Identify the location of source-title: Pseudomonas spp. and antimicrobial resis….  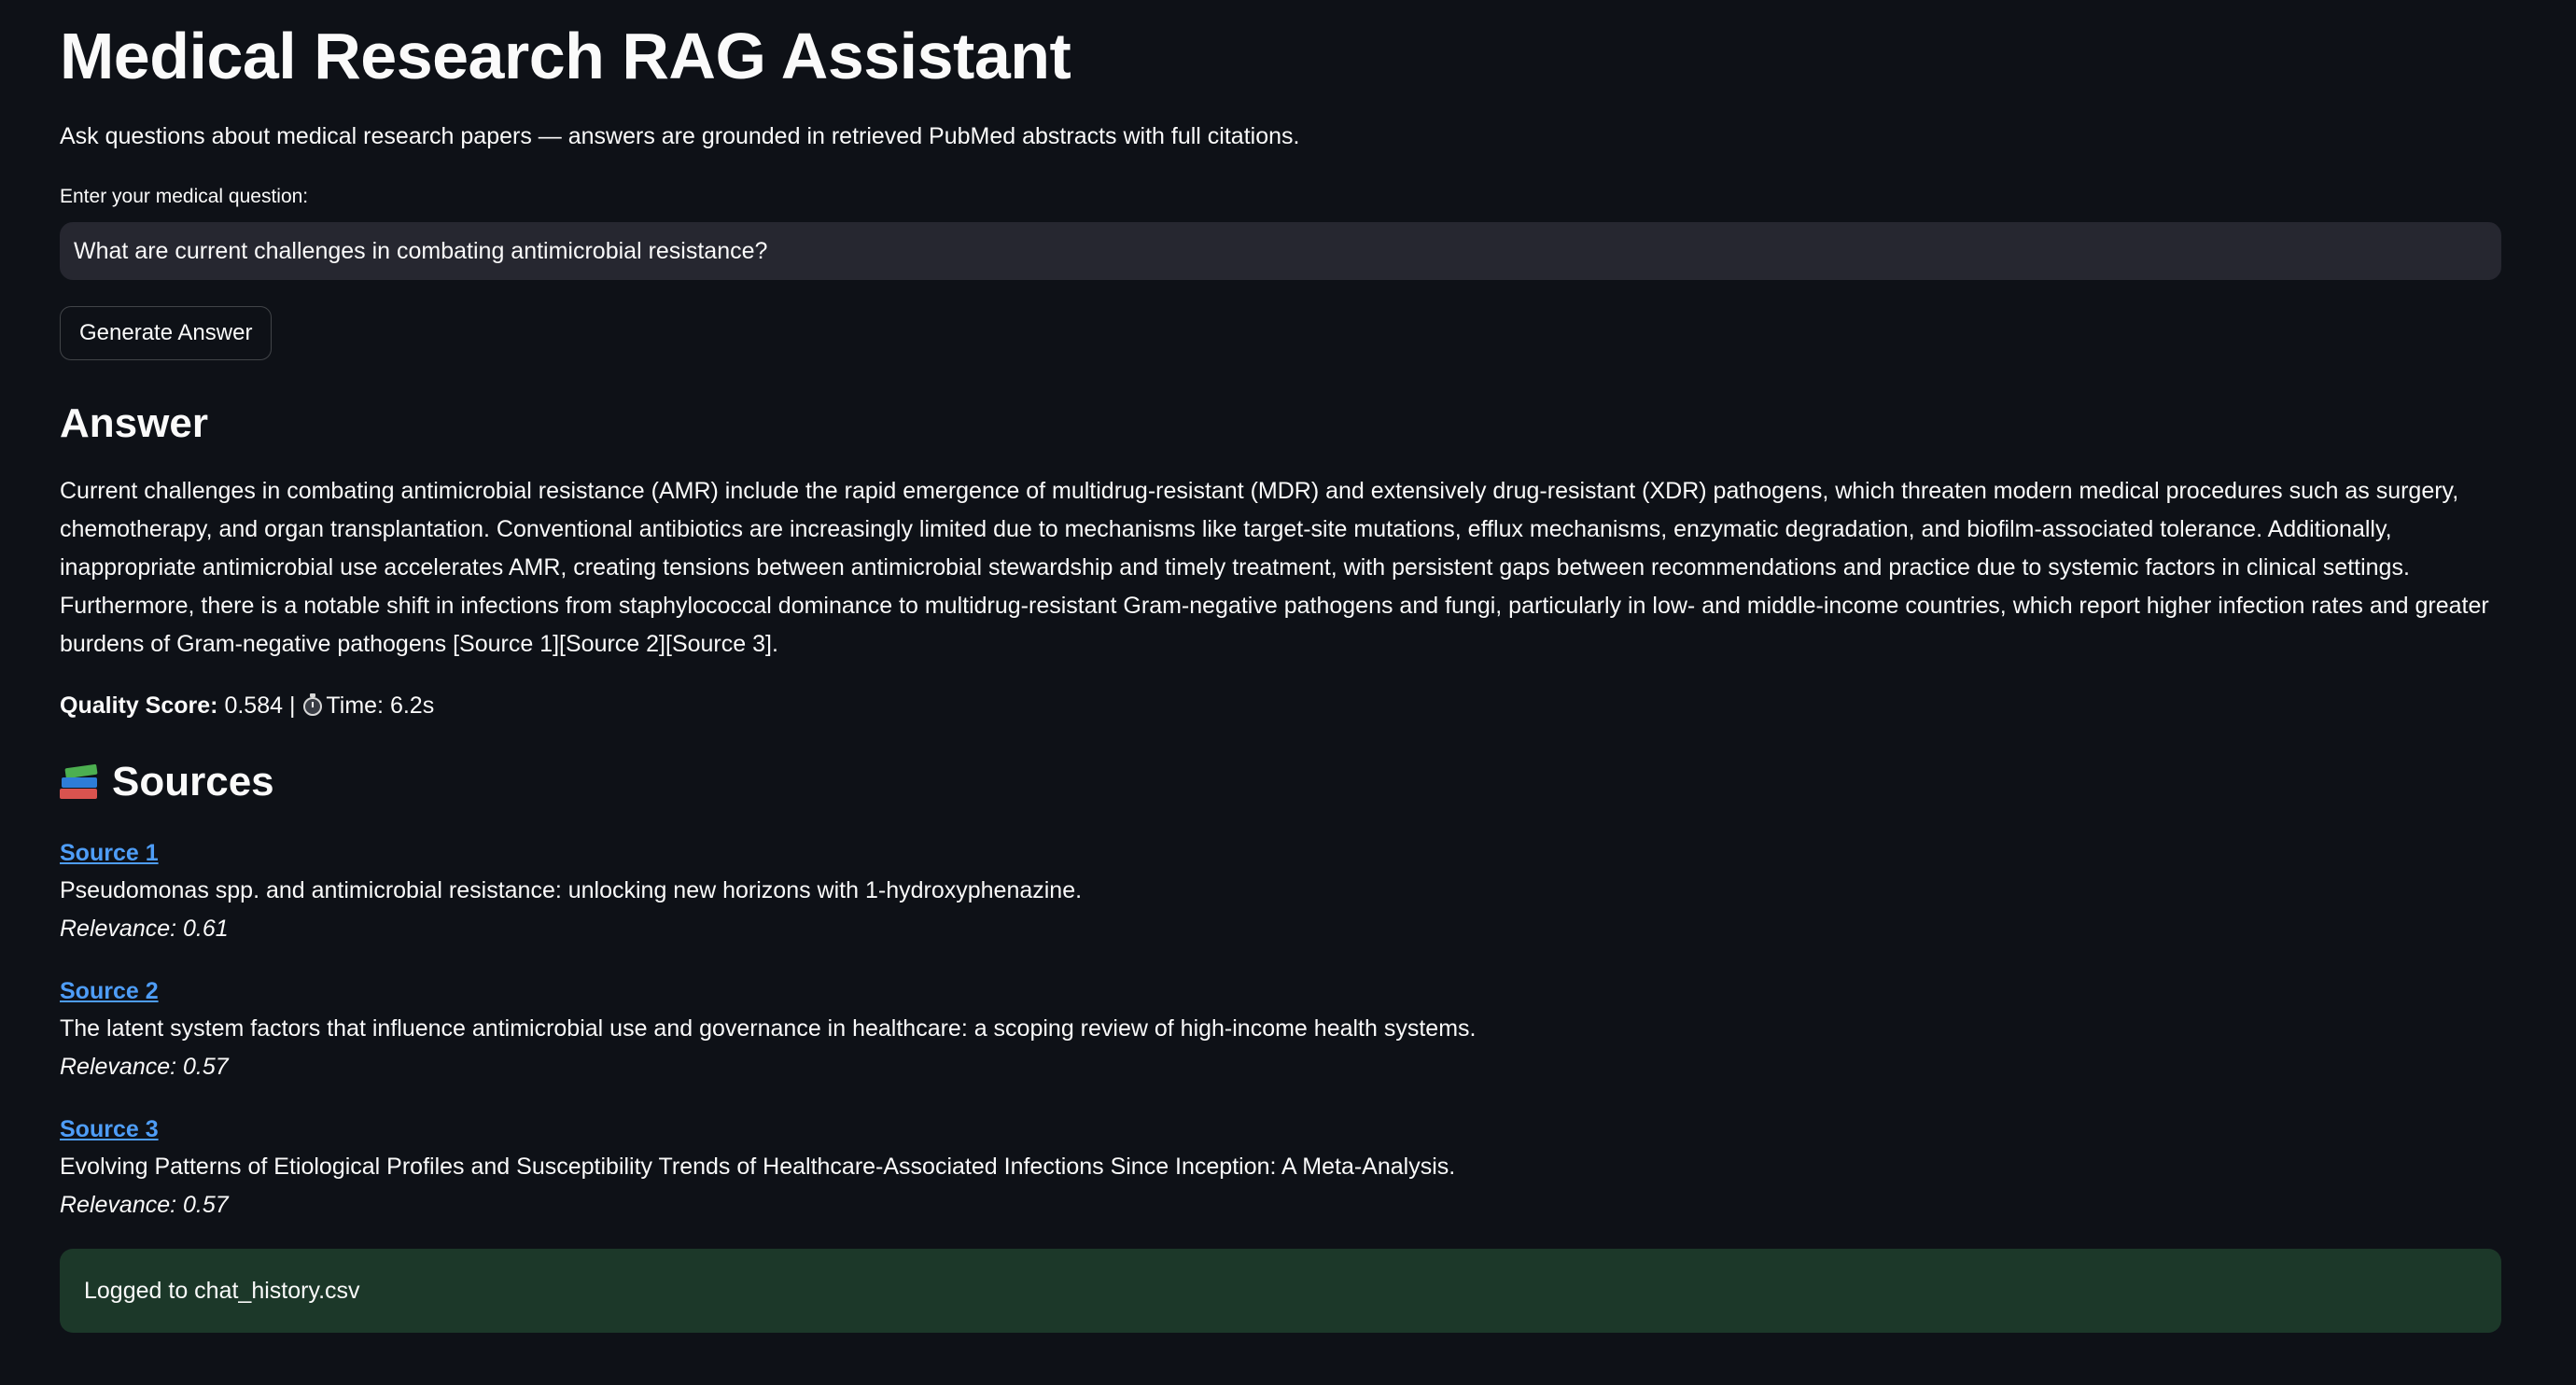
(571, 890).